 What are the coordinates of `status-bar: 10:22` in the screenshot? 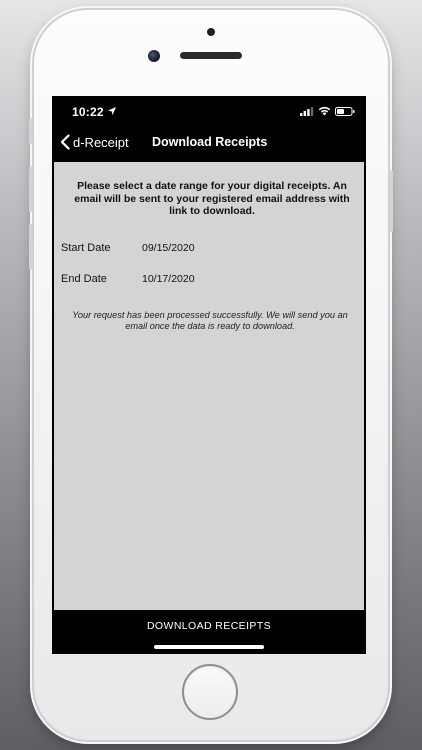 It's located at (209, 111).